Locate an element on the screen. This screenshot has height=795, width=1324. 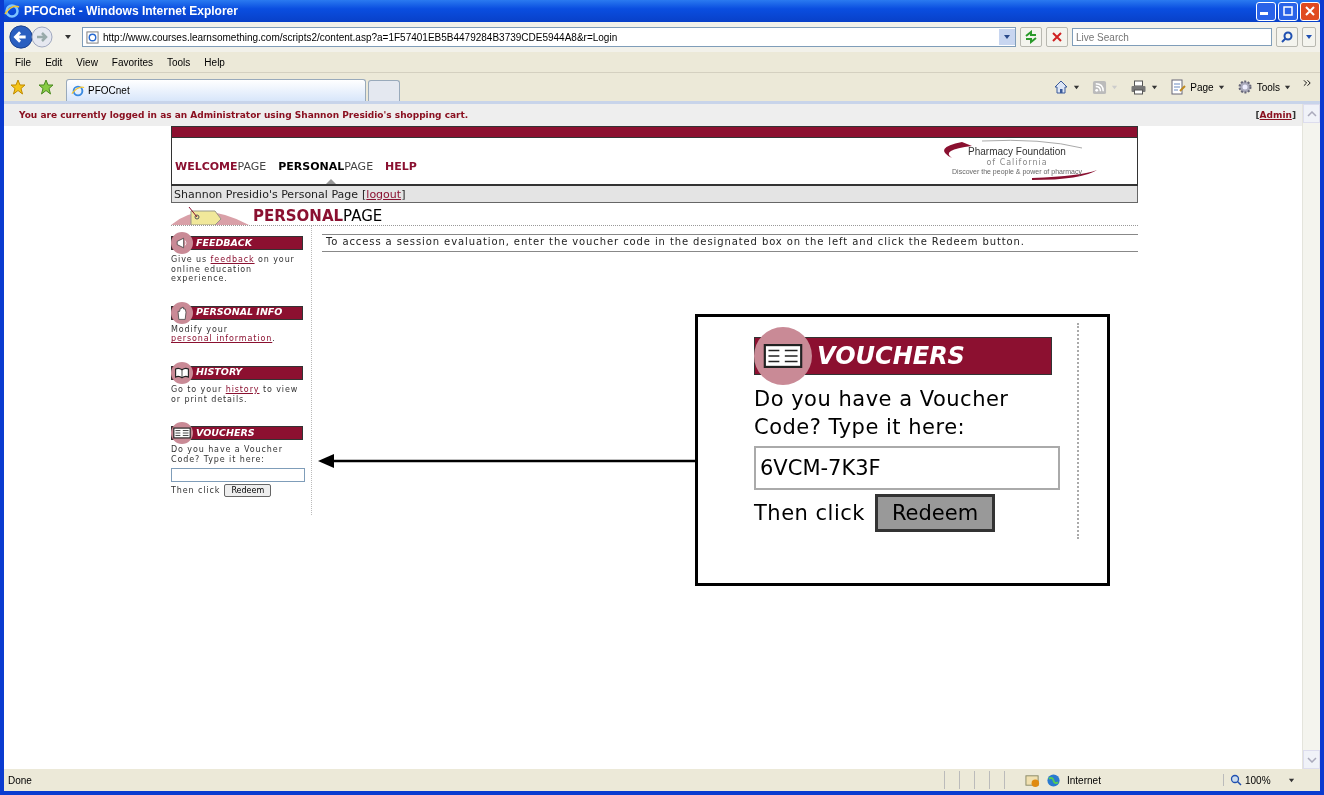
section-link: history is located at coordinates (242, 389).